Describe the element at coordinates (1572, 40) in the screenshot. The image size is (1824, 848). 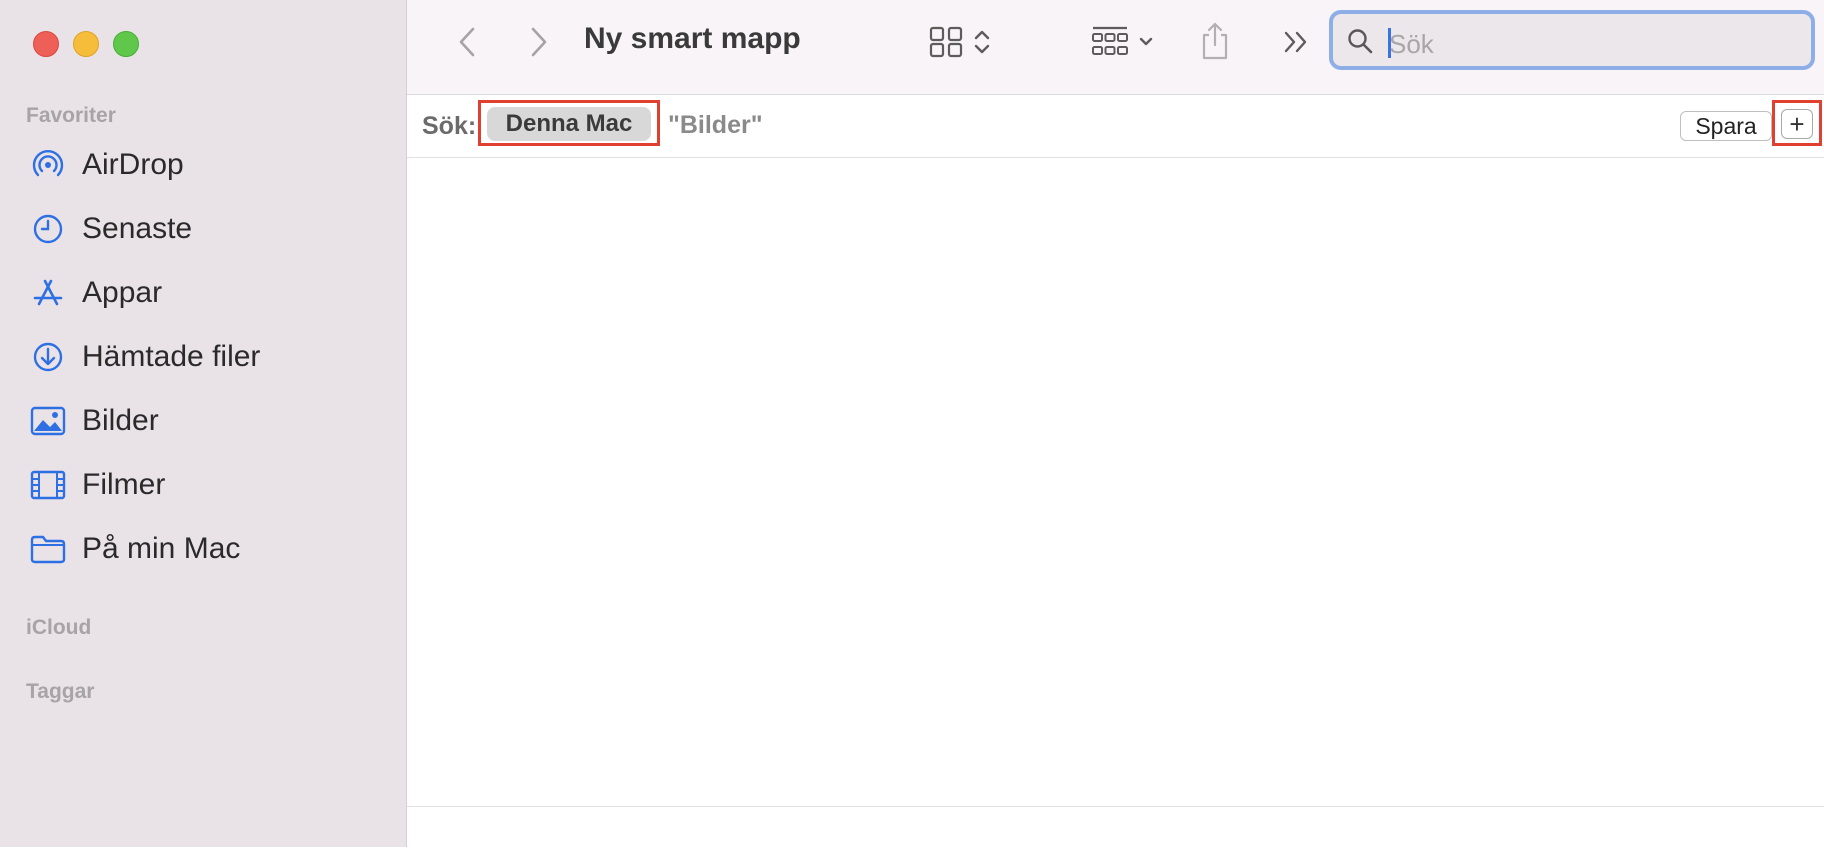
I see `search-field: Sök` at that location.